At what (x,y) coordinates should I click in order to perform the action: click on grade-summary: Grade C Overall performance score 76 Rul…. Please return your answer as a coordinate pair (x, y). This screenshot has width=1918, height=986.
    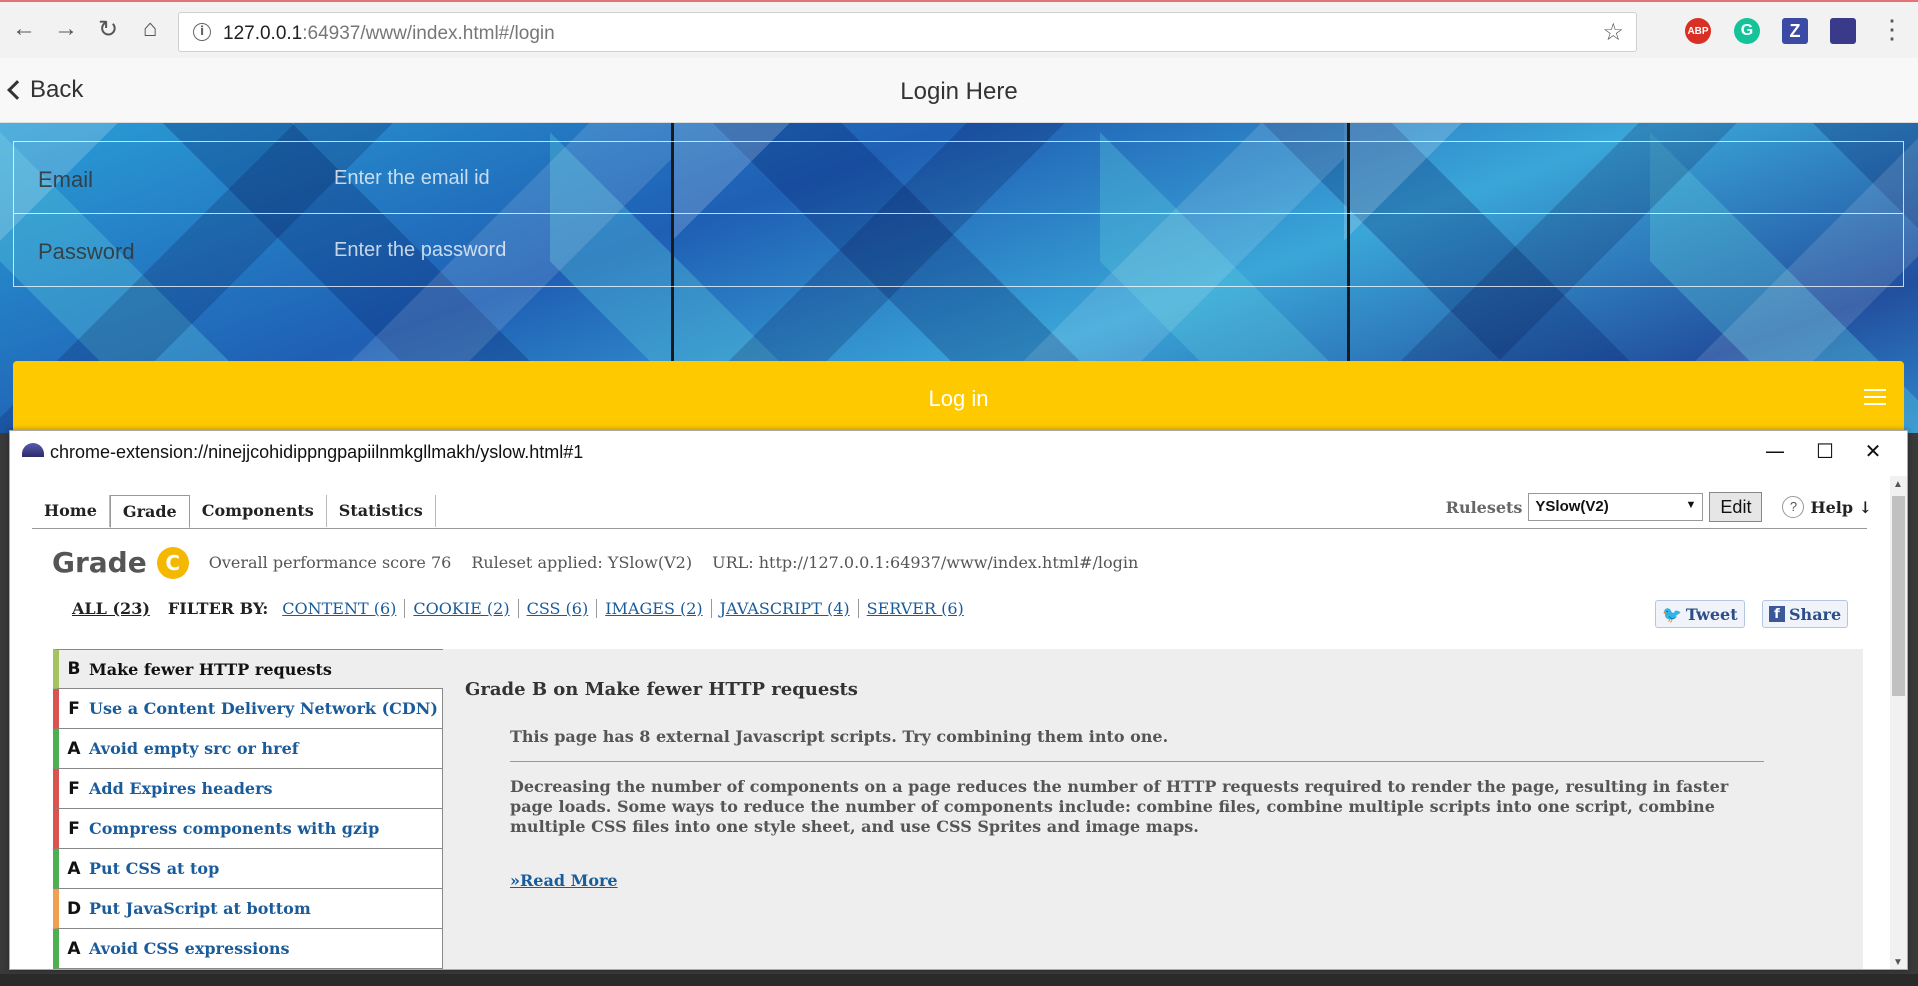
    Looking at the image, I should click on (595, 562).